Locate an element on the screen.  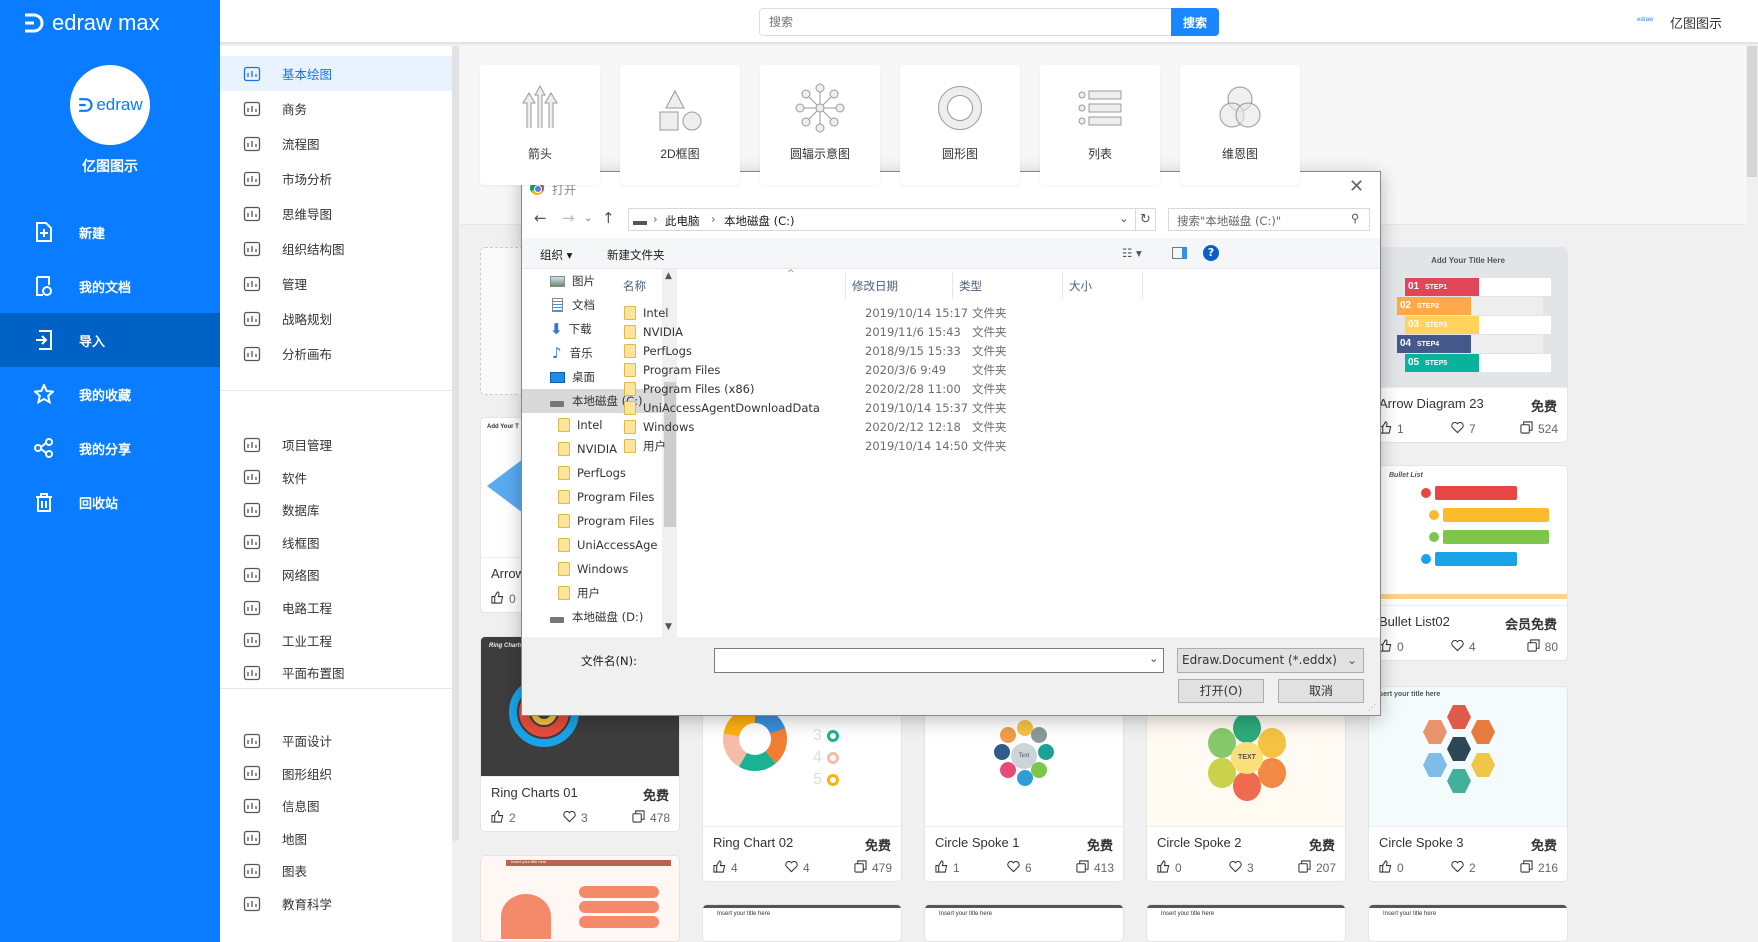
category-scrollbar-thumb is located at coordinates (455, 443).